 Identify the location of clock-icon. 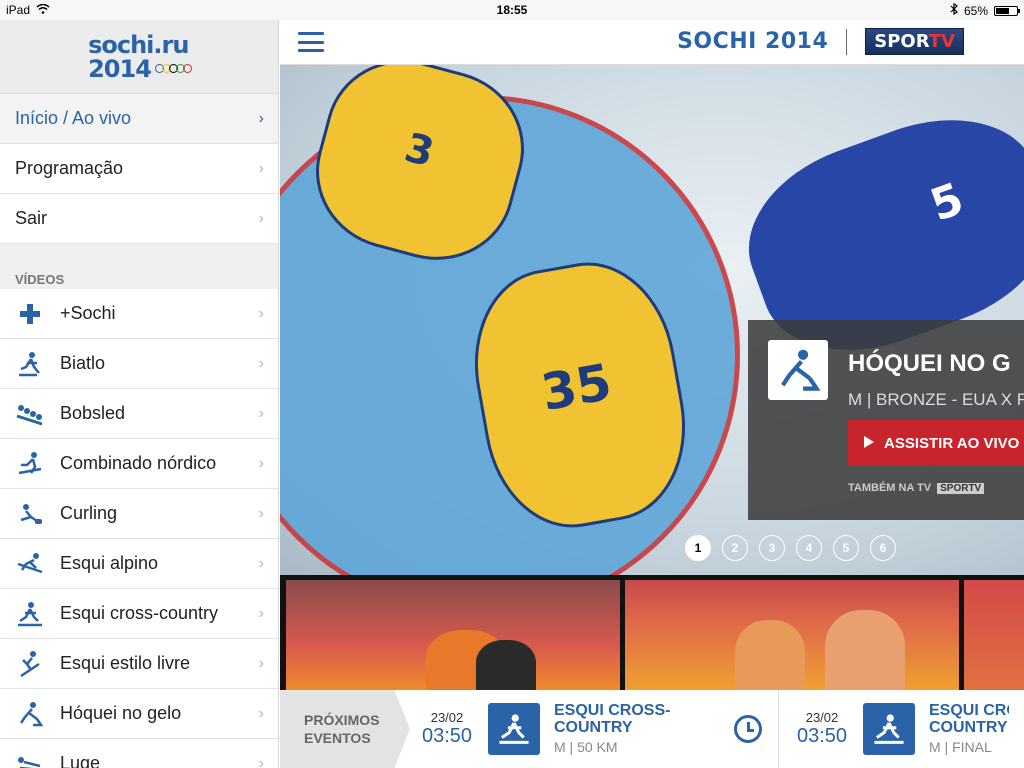
(748, 729).